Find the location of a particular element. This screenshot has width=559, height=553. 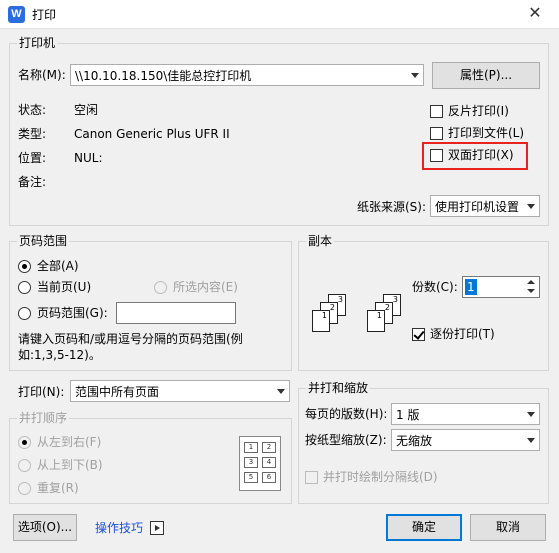

reverse-print-checkbox is located at coordinates (436, 111).